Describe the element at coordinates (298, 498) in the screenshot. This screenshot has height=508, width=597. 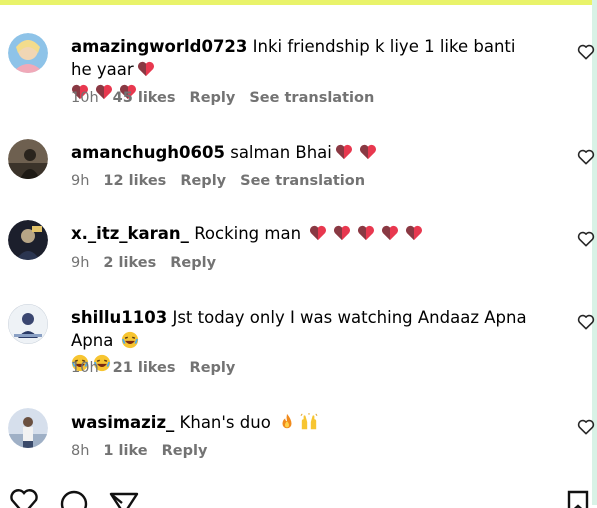
I see `post-action-bar` at that location.